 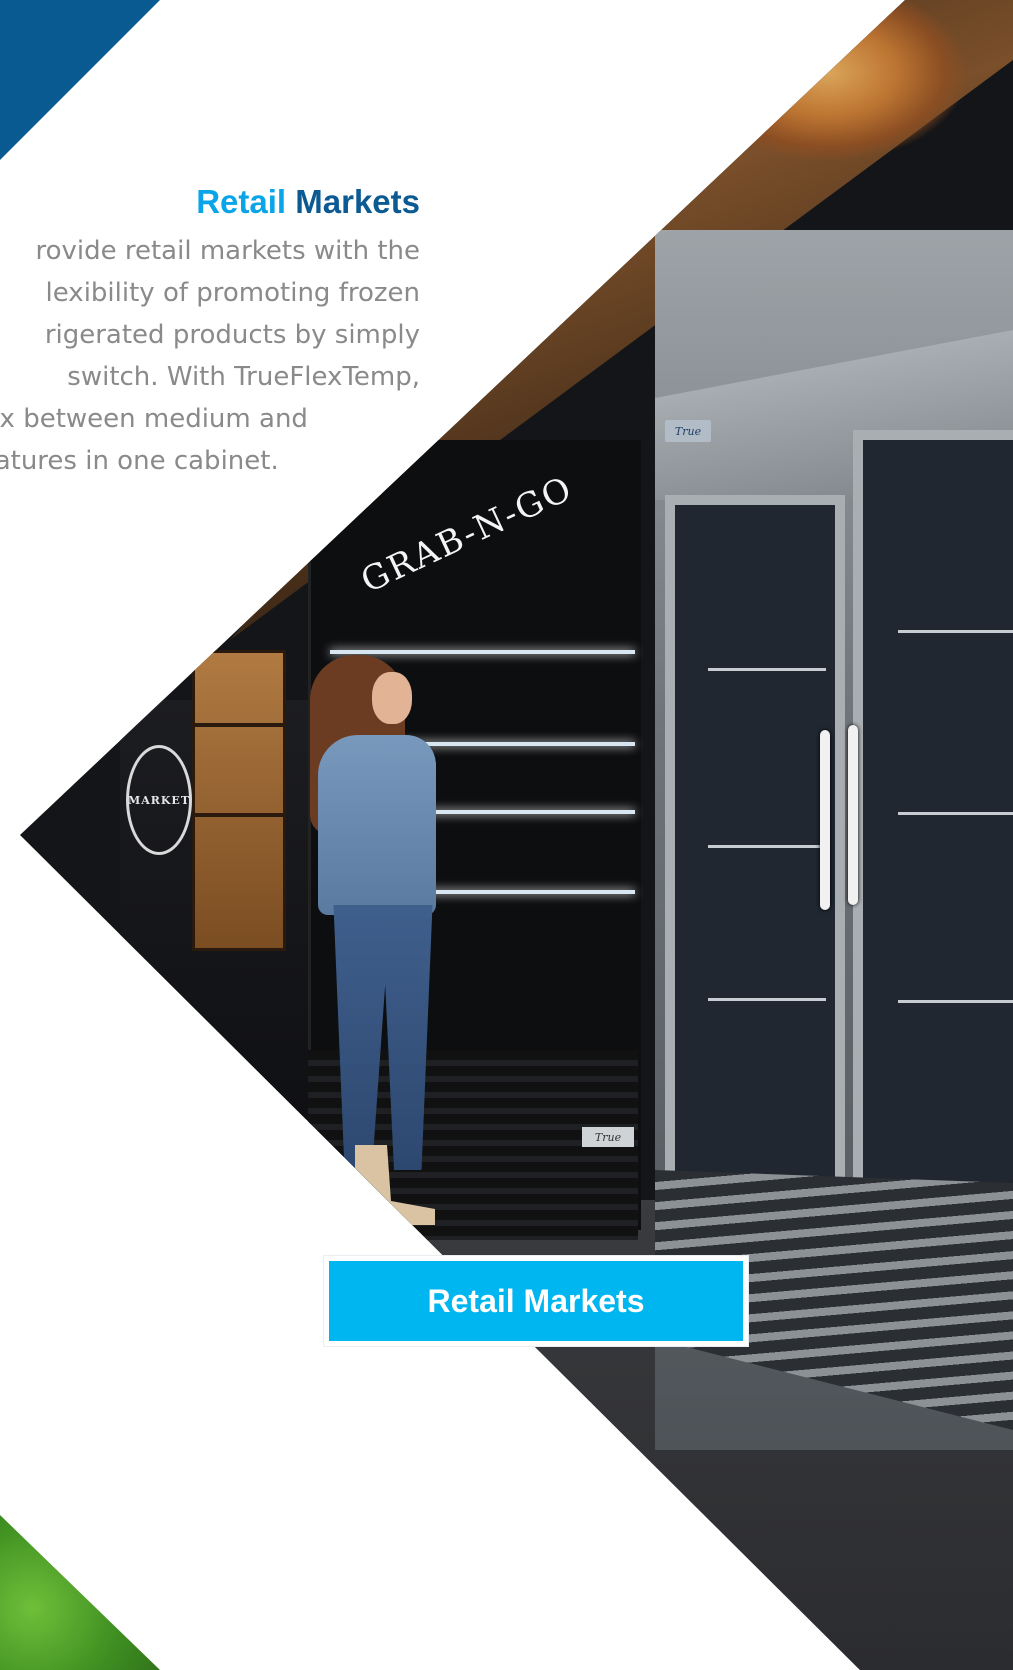 What do you see at coordinates (482, 652) in the screenshot?
I see `case-shelf` at bounding box center [482, 652].